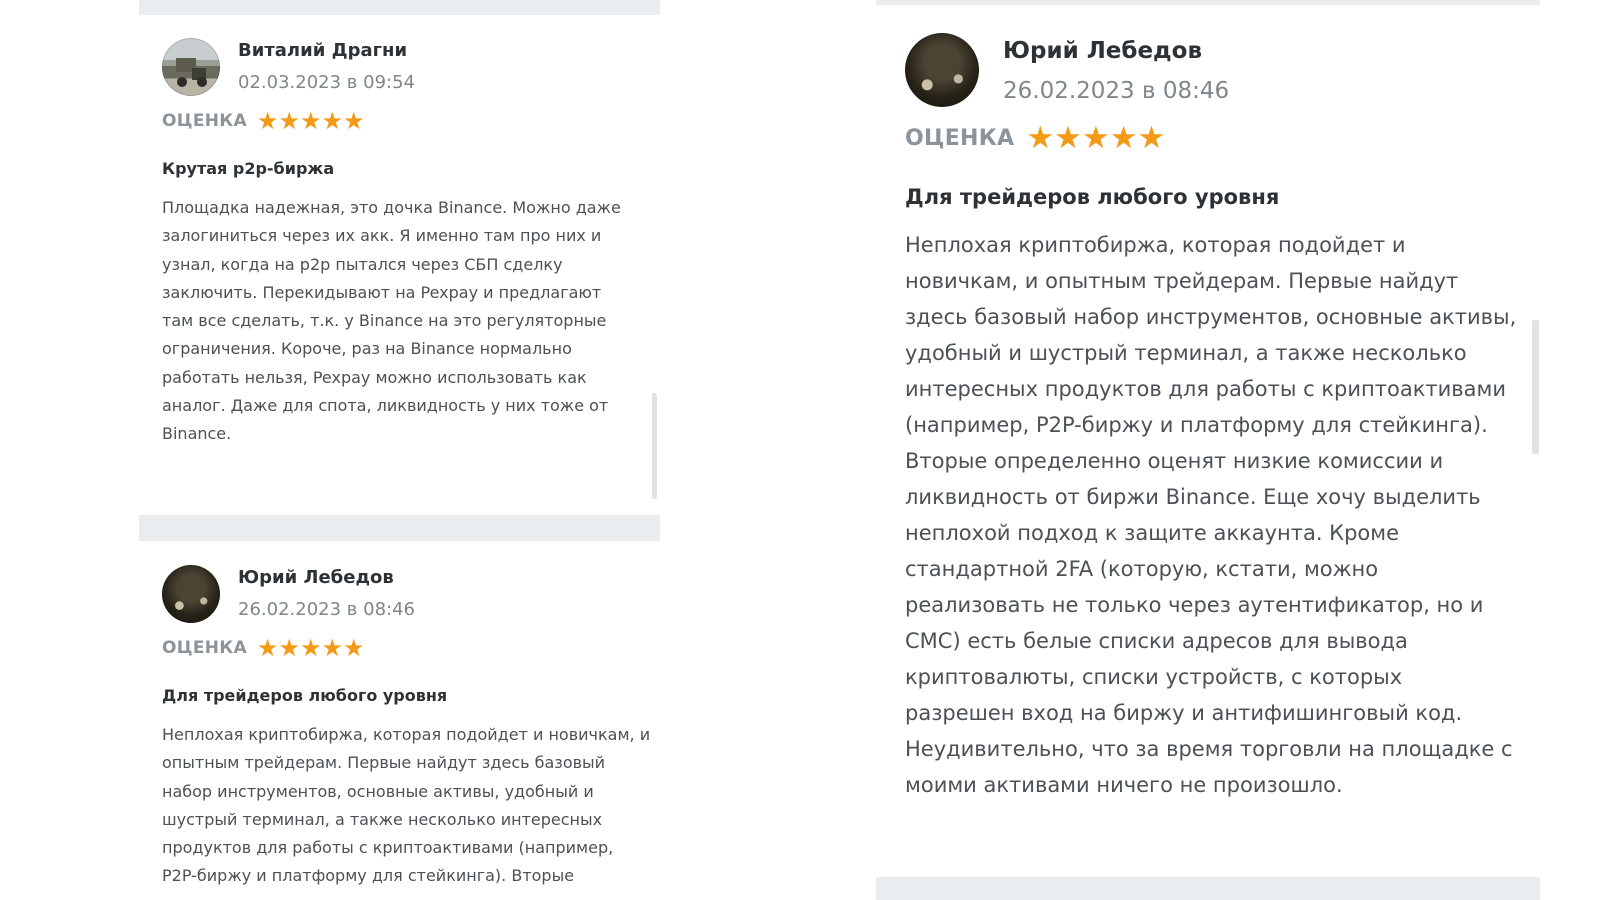 The width and height of the screenshot is (1600, 900). Describe the element at coordinates (323, 50) in the screenshot. I see `author-name: Виталий Драгни` at that location.